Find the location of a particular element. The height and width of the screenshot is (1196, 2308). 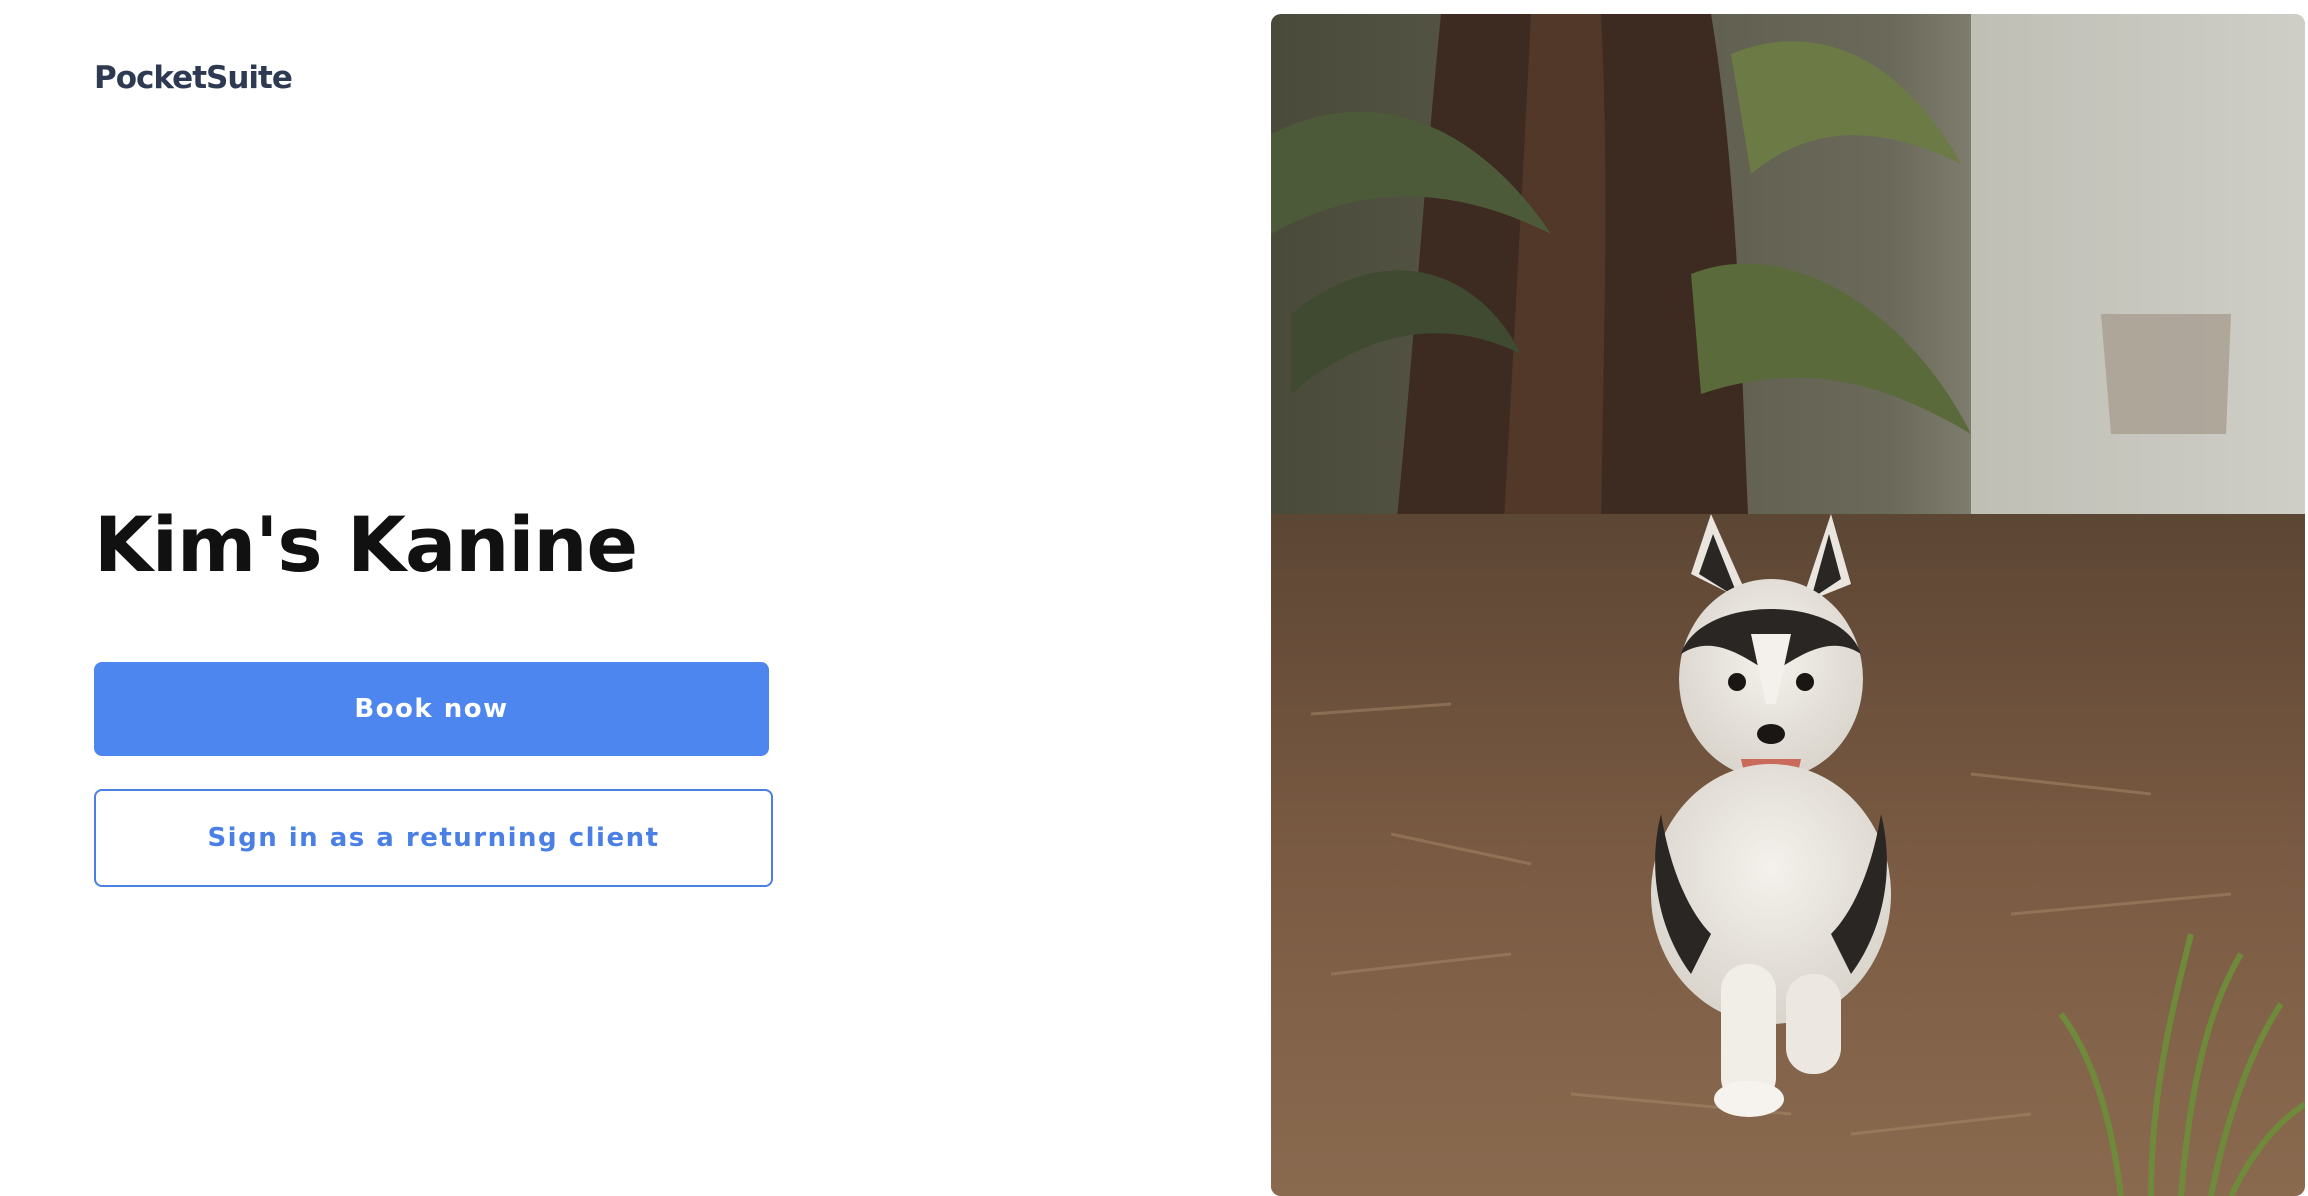

book-now-button: Book now is located at coordinates (431, 709).